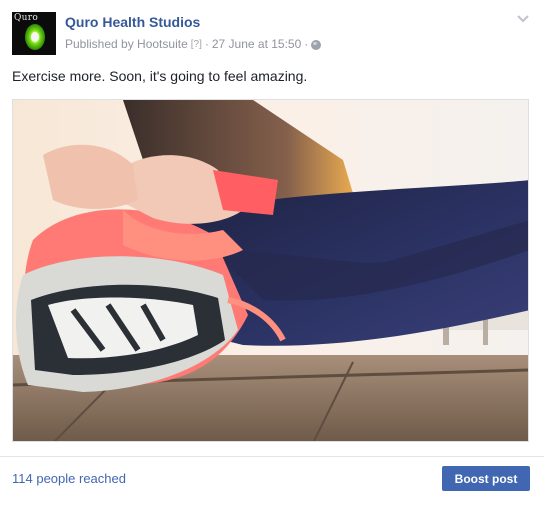 The width and height of the screenshot is (544, 507). Describe the element at coordinates (256, 44) in the screenshot. I see `post-date-link: 27 June at 15:50` at that location.